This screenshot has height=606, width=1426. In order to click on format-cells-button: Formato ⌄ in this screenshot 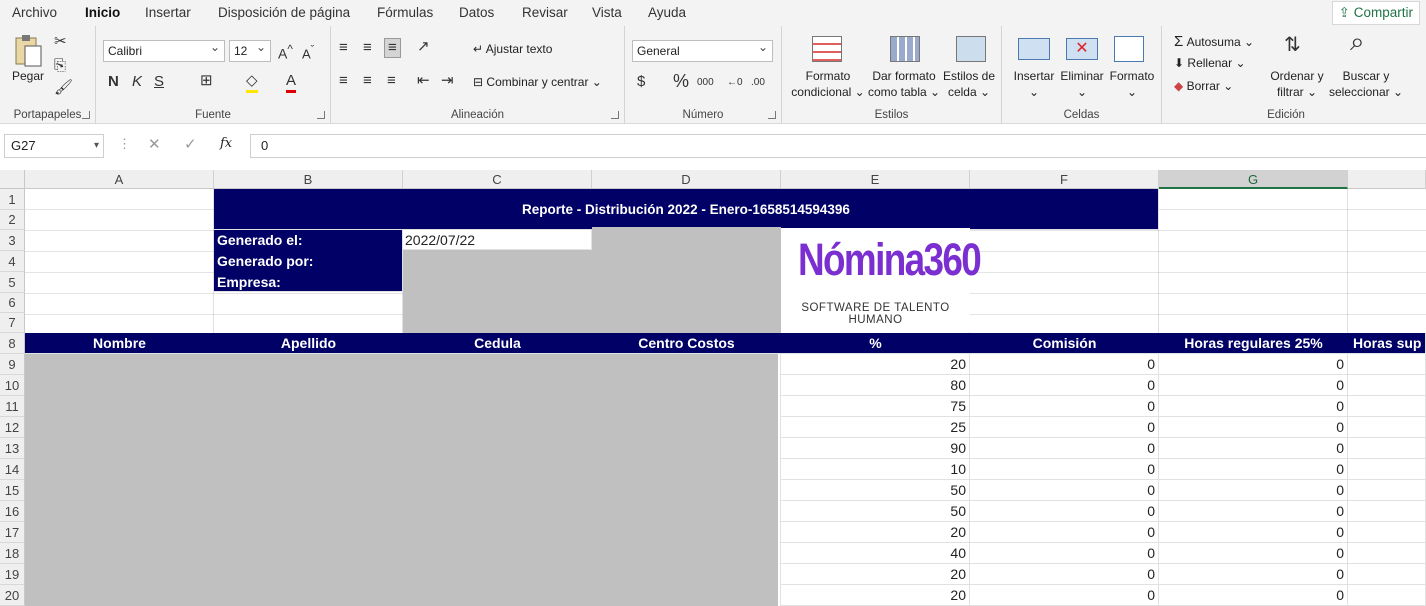, I will do `click(1132, 84)`.